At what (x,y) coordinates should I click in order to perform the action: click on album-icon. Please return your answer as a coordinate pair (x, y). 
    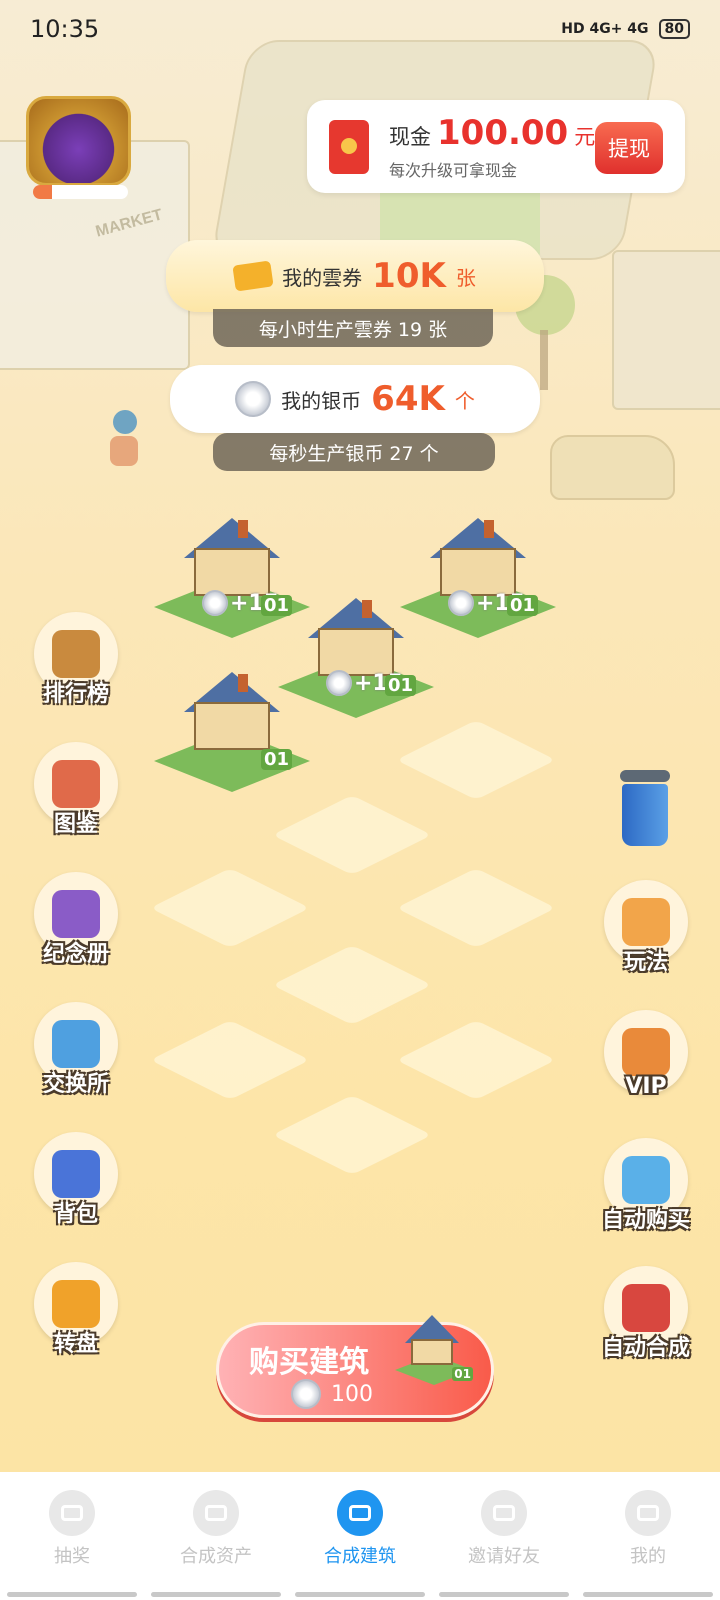
    Looking at the image, I should click on (76, 914).